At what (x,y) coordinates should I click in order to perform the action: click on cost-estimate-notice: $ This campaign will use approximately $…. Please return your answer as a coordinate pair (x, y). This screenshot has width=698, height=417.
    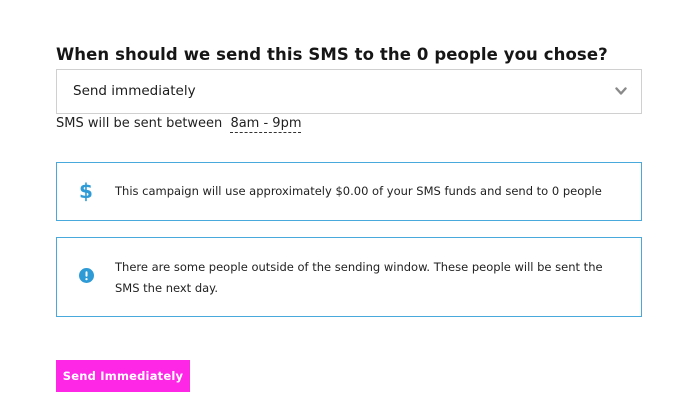
    Looking at the image, I should click on (349, 191).